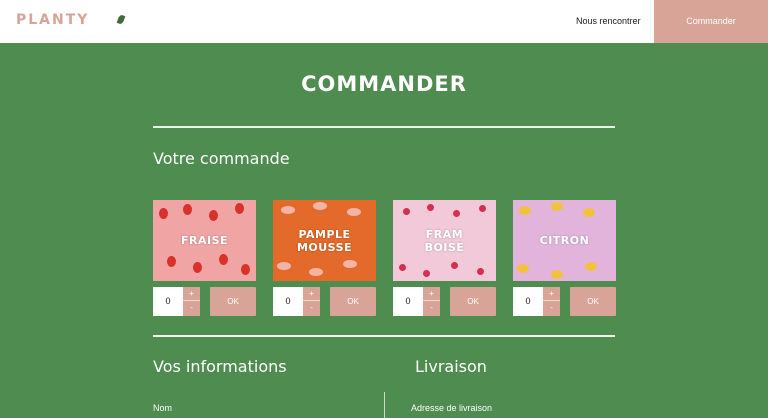 The width and height of the screenshot is (768, 418). What do you see at coordinates (384, 21) in the screenshot?
I see `header-bar: PLANTY Nous rencontrer Commander` at bounding box center [384, 21].